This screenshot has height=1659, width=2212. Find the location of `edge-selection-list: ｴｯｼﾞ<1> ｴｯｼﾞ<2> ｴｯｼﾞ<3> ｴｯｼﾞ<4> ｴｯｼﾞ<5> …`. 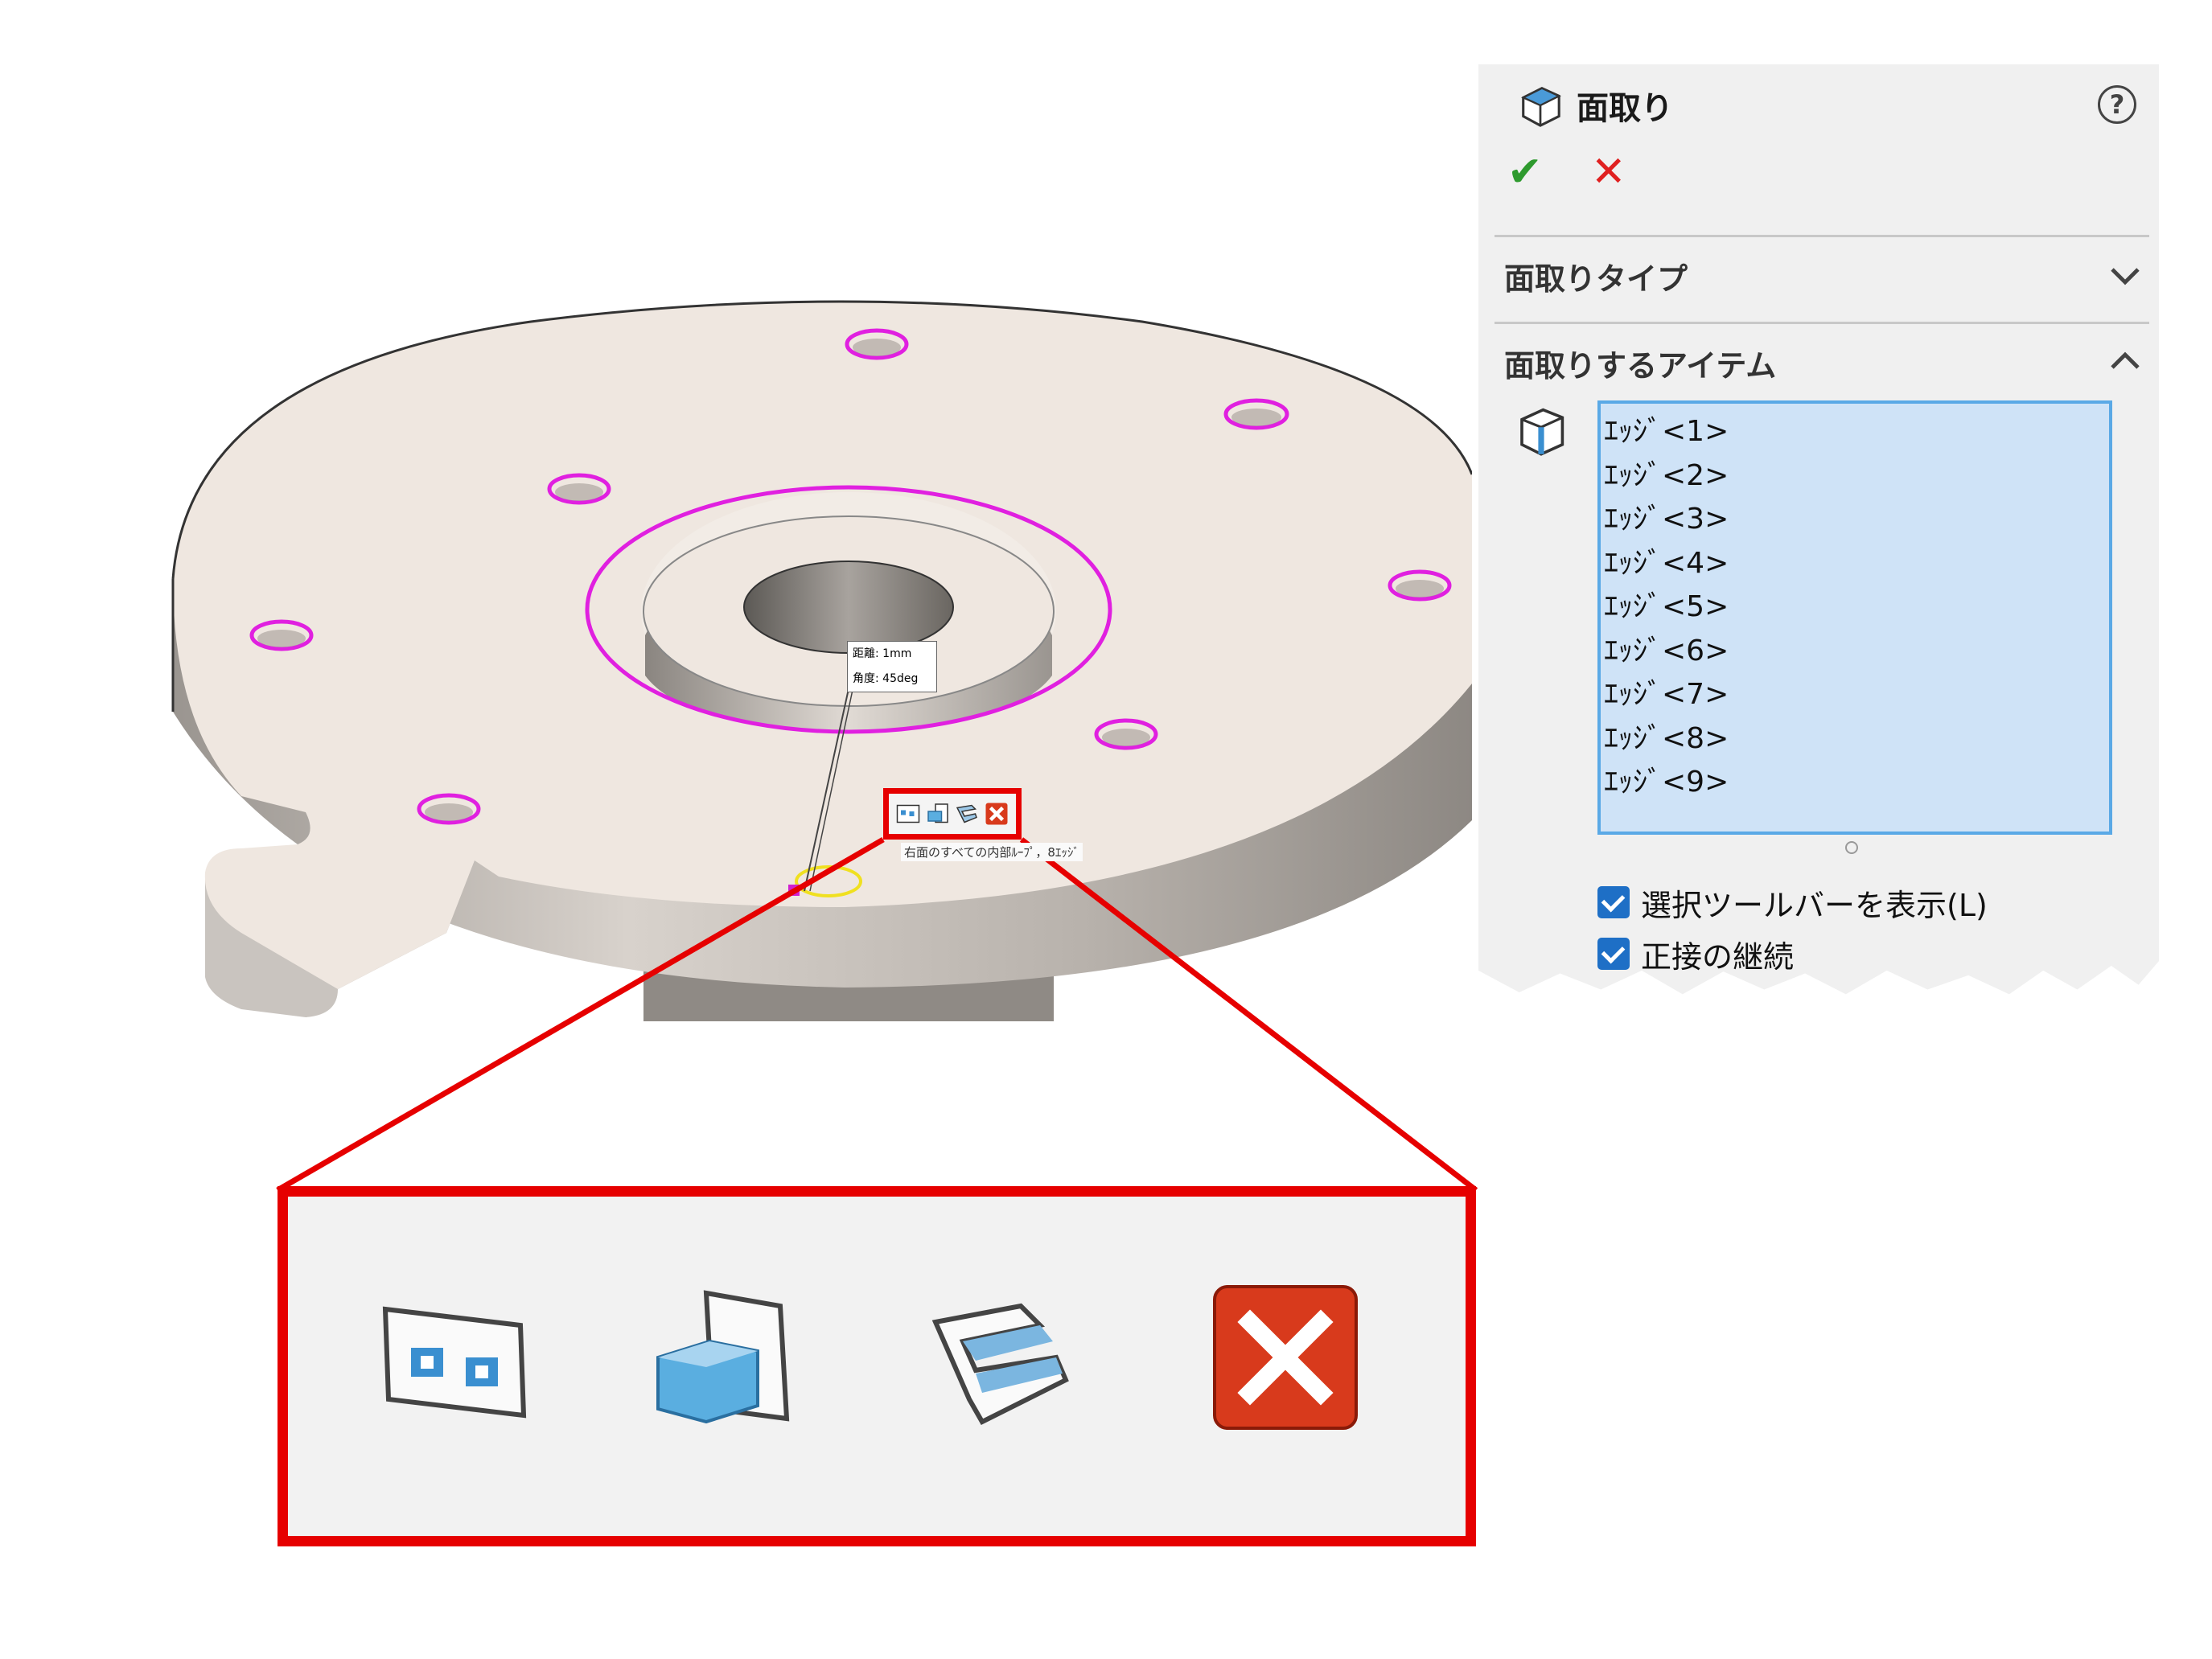

edge-selection-list: ｴｯｼﾞ<1> ｴｯｼﾞ<2> ｴｯｼﾞ<3> ｴｯｼﾞ<4> ｴｯｼﾞ<5> … is located at coordinates (1854, 617).